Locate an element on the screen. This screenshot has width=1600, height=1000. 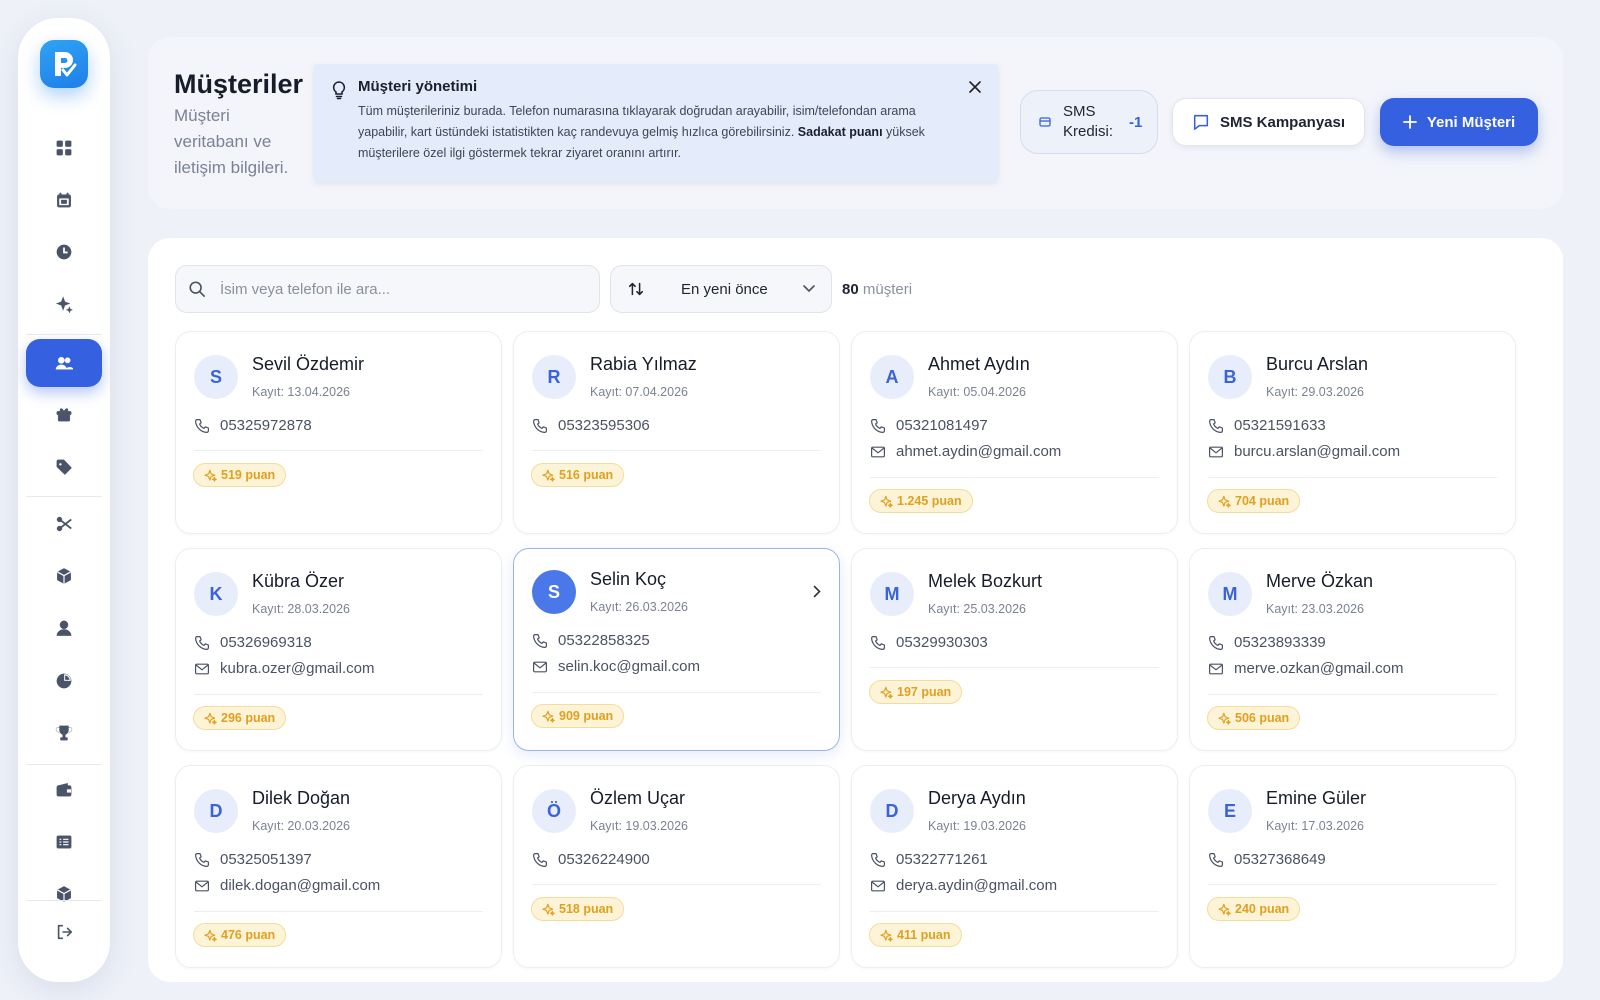
sms-credit-label: SMS Kredisi: is located at coordinates (1088, 121).